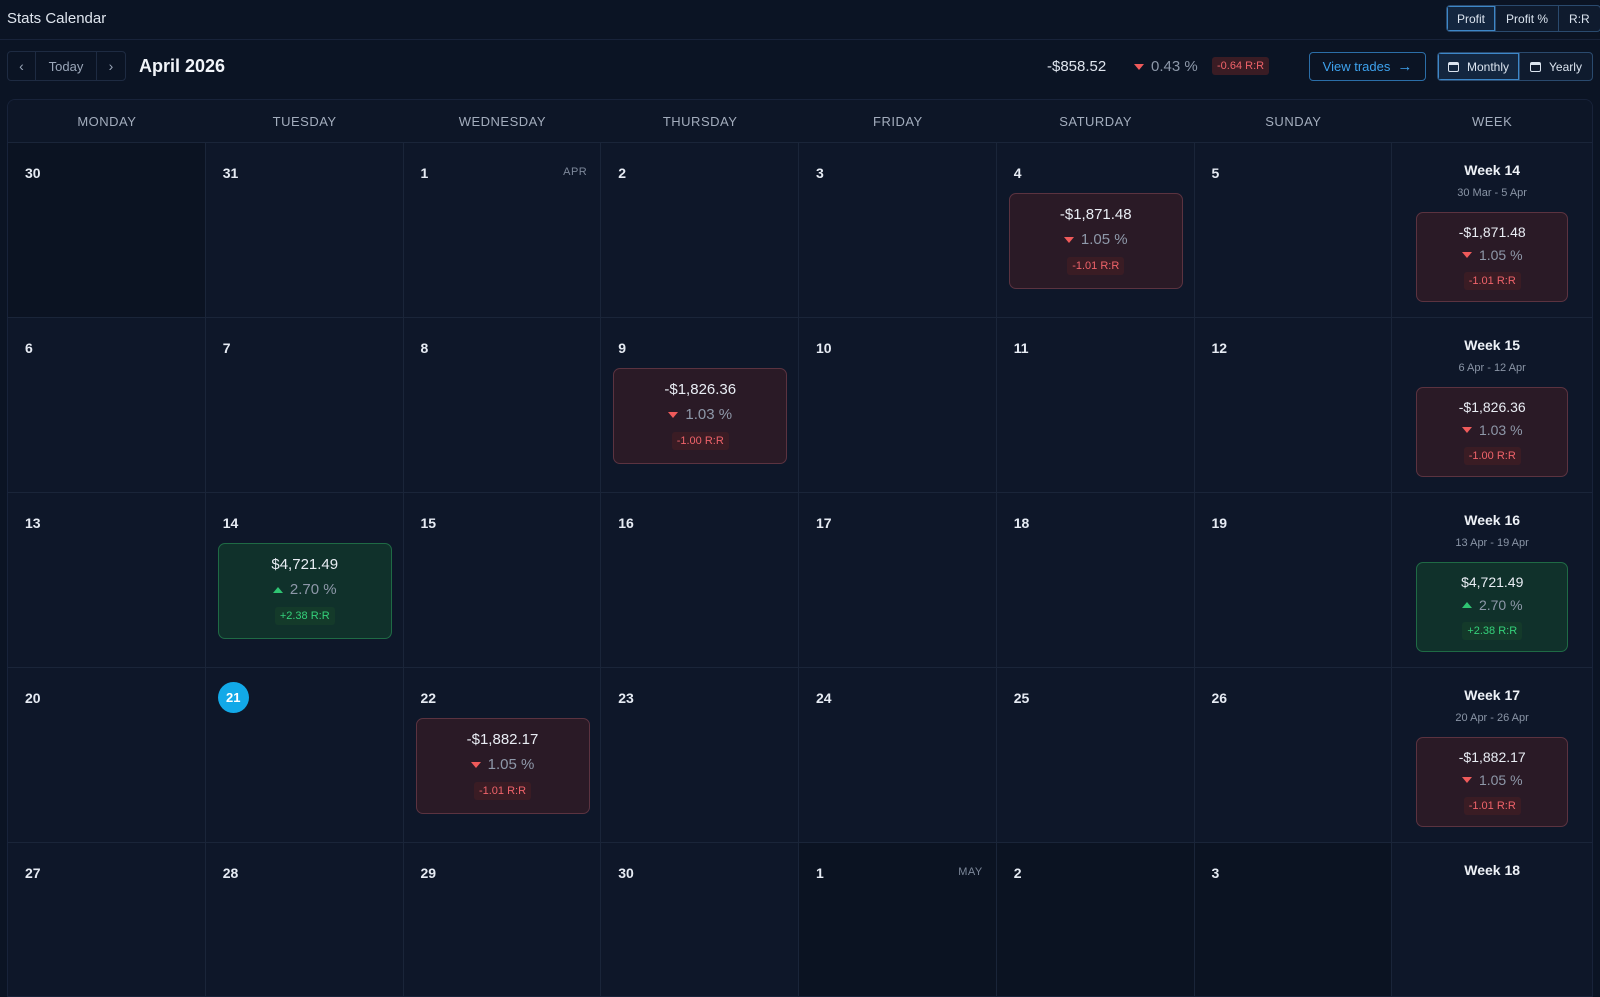  What do you see at coordinates (1472, 18) in the screenshot?
I see `metric-profit-button: Profit` at bounding box center [1472, 18].